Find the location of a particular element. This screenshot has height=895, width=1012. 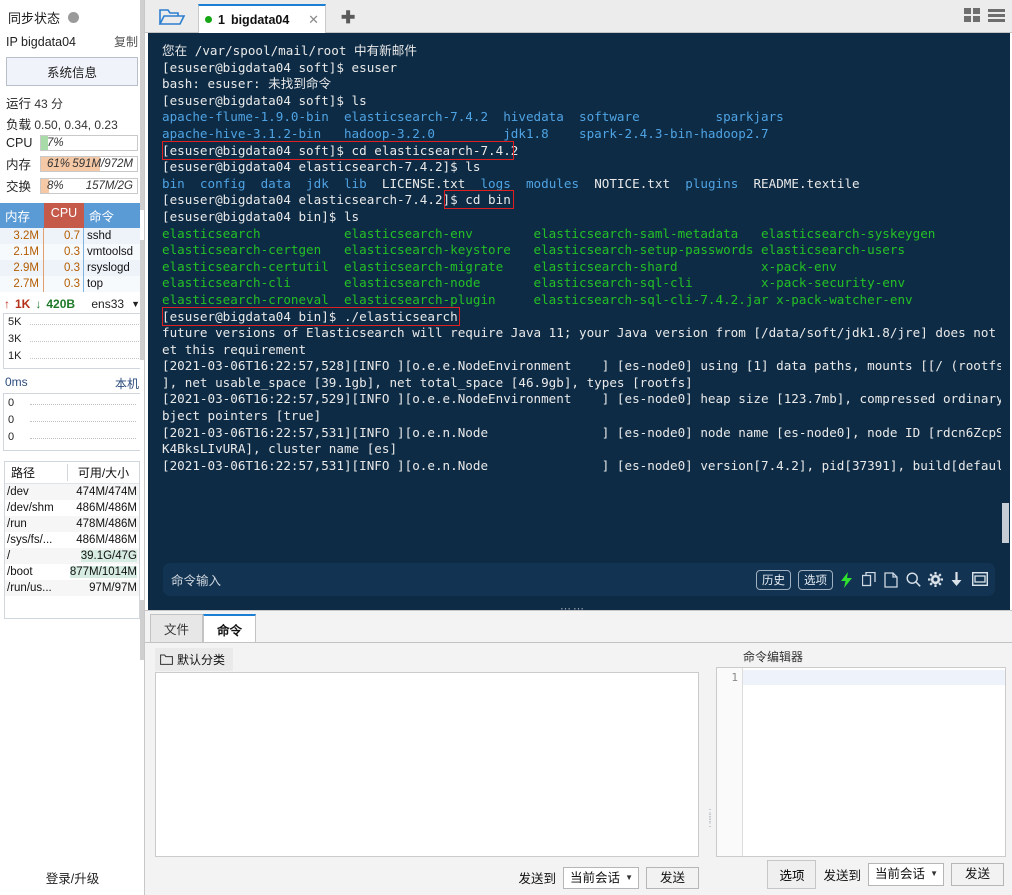

terminal-line: et this requirement is located at coordinates (234, 349).